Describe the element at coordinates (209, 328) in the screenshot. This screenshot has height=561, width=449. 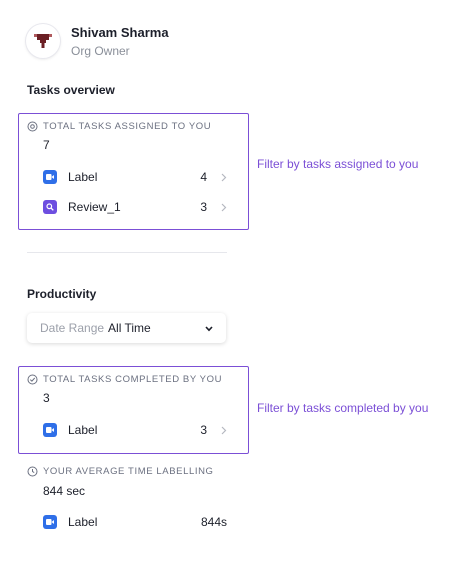
I see `chevron-down-icon` at that location.